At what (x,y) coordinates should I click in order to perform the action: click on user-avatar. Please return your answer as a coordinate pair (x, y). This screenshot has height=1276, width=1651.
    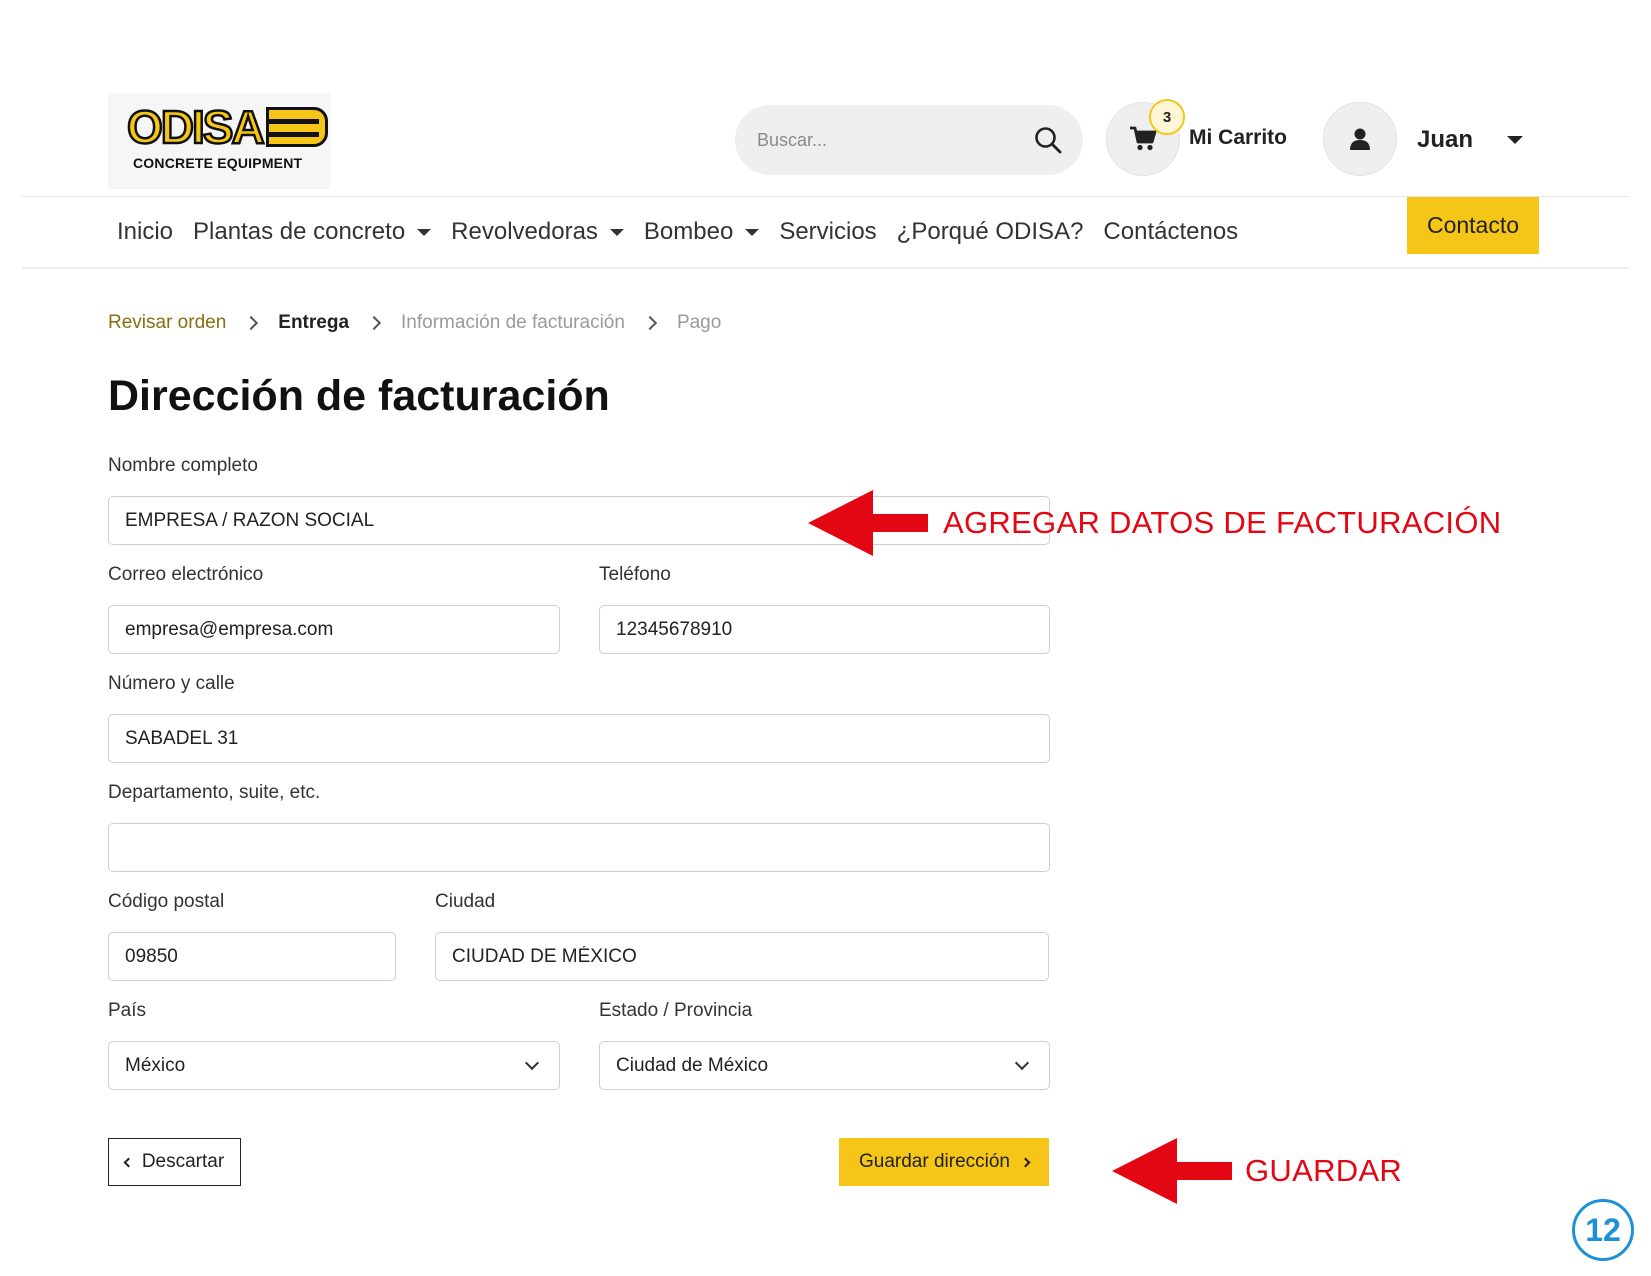
    Looking at the image, I should click on (1360, 139).